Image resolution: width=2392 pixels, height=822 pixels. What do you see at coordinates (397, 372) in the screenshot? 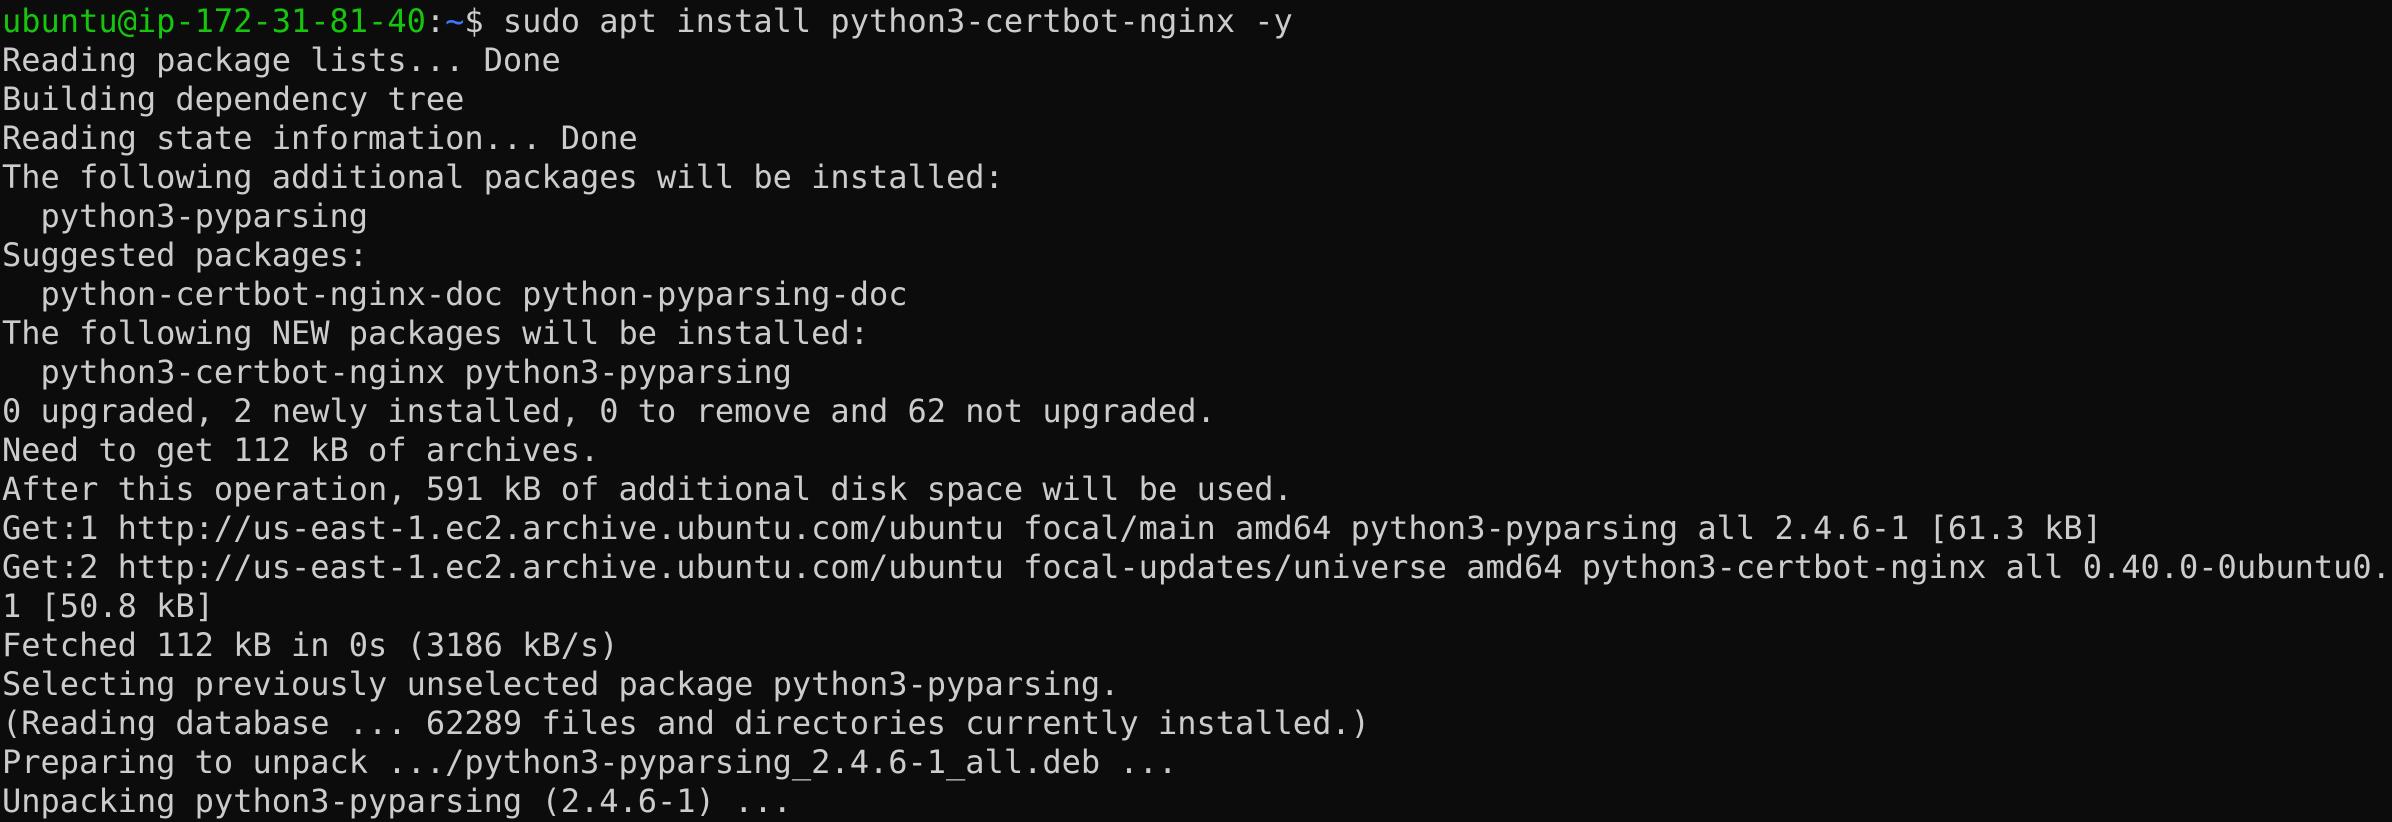
I see `output-line: python3-certbot-nginx python3-pyparsing` at bounding box center [397, 372].